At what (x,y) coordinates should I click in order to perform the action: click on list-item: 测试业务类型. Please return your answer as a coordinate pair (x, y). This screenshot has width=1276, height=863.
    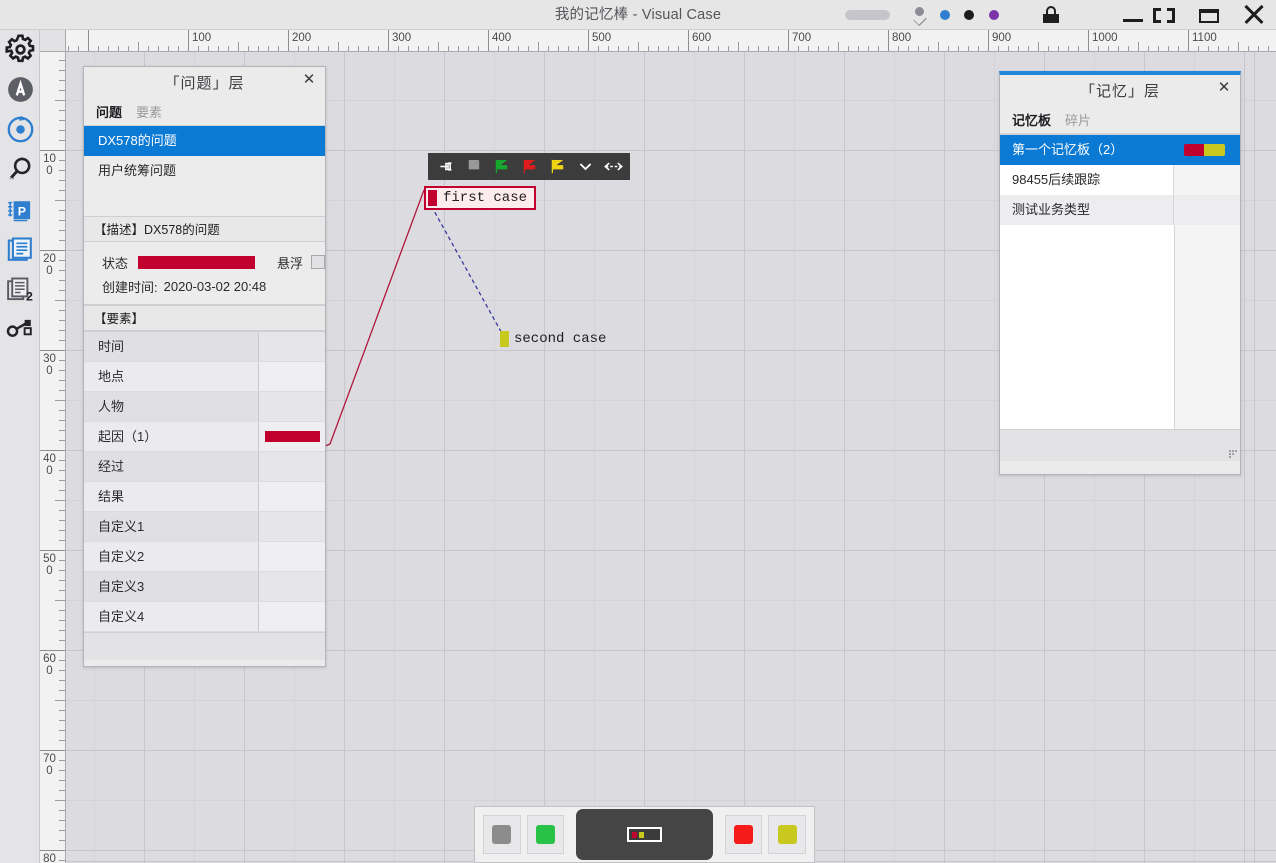
    Looking at the image, I should click on (1120, 210).